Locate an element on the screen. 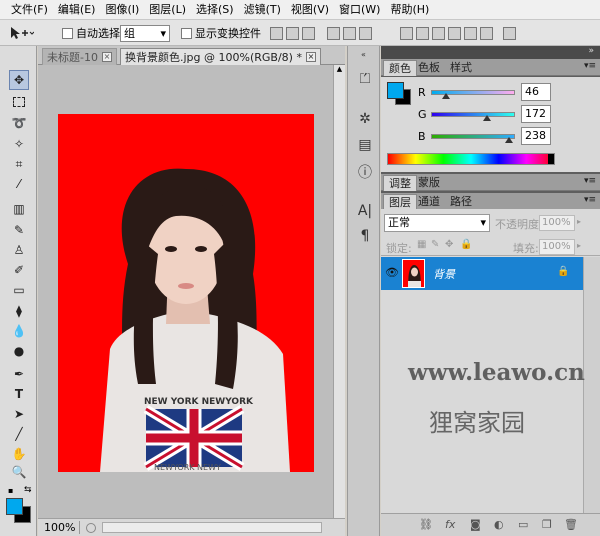 The image size is (600, 536). menu-help: 帮助(H) is located at coordinates (409, 10).